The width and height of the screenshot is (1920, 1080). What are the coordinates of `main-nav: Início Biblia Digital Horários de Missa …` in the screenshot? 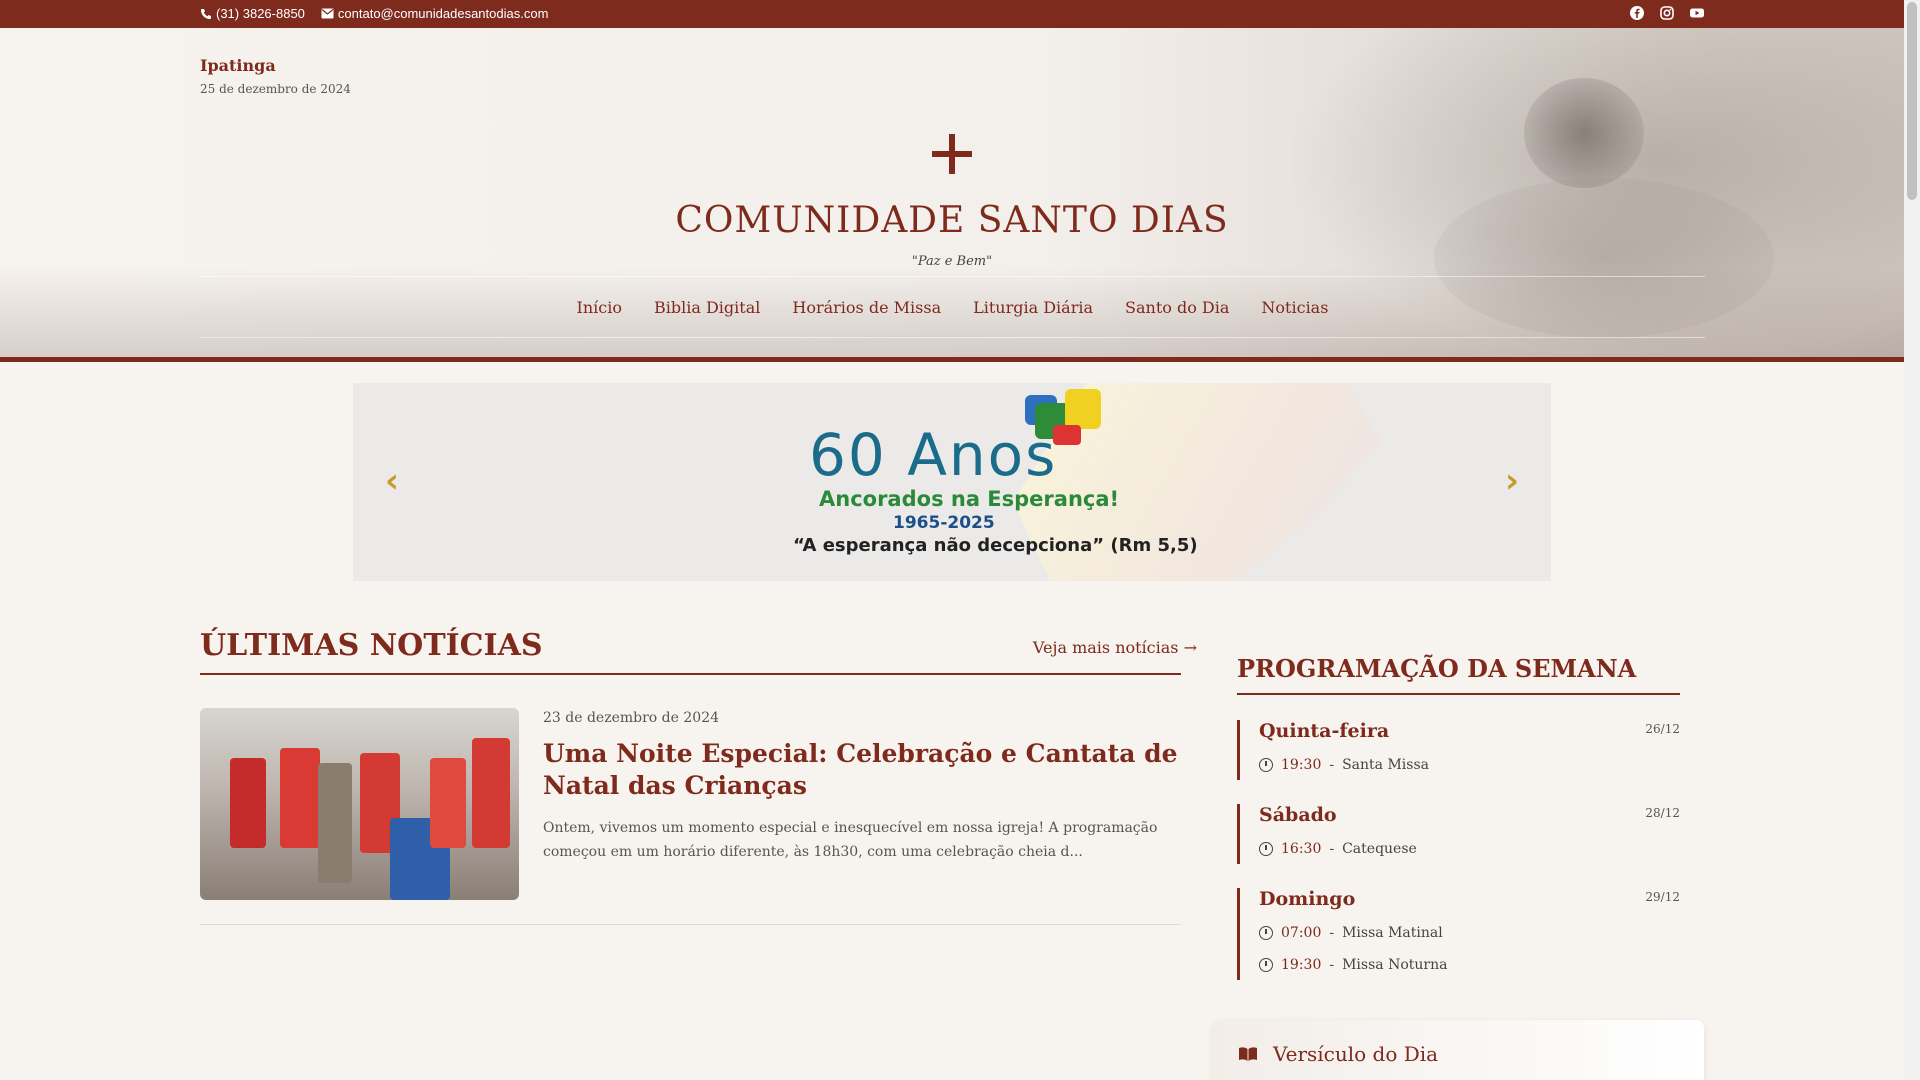 It's located at (952, 307).